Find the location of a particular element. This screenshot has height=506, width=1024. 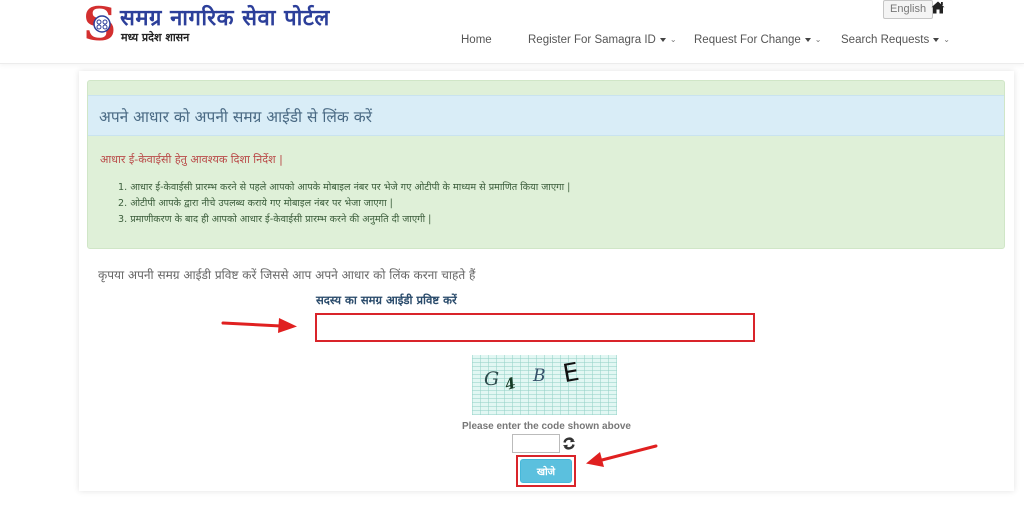

search-button-highlight: खोजे is located at coordinates (546, 471).